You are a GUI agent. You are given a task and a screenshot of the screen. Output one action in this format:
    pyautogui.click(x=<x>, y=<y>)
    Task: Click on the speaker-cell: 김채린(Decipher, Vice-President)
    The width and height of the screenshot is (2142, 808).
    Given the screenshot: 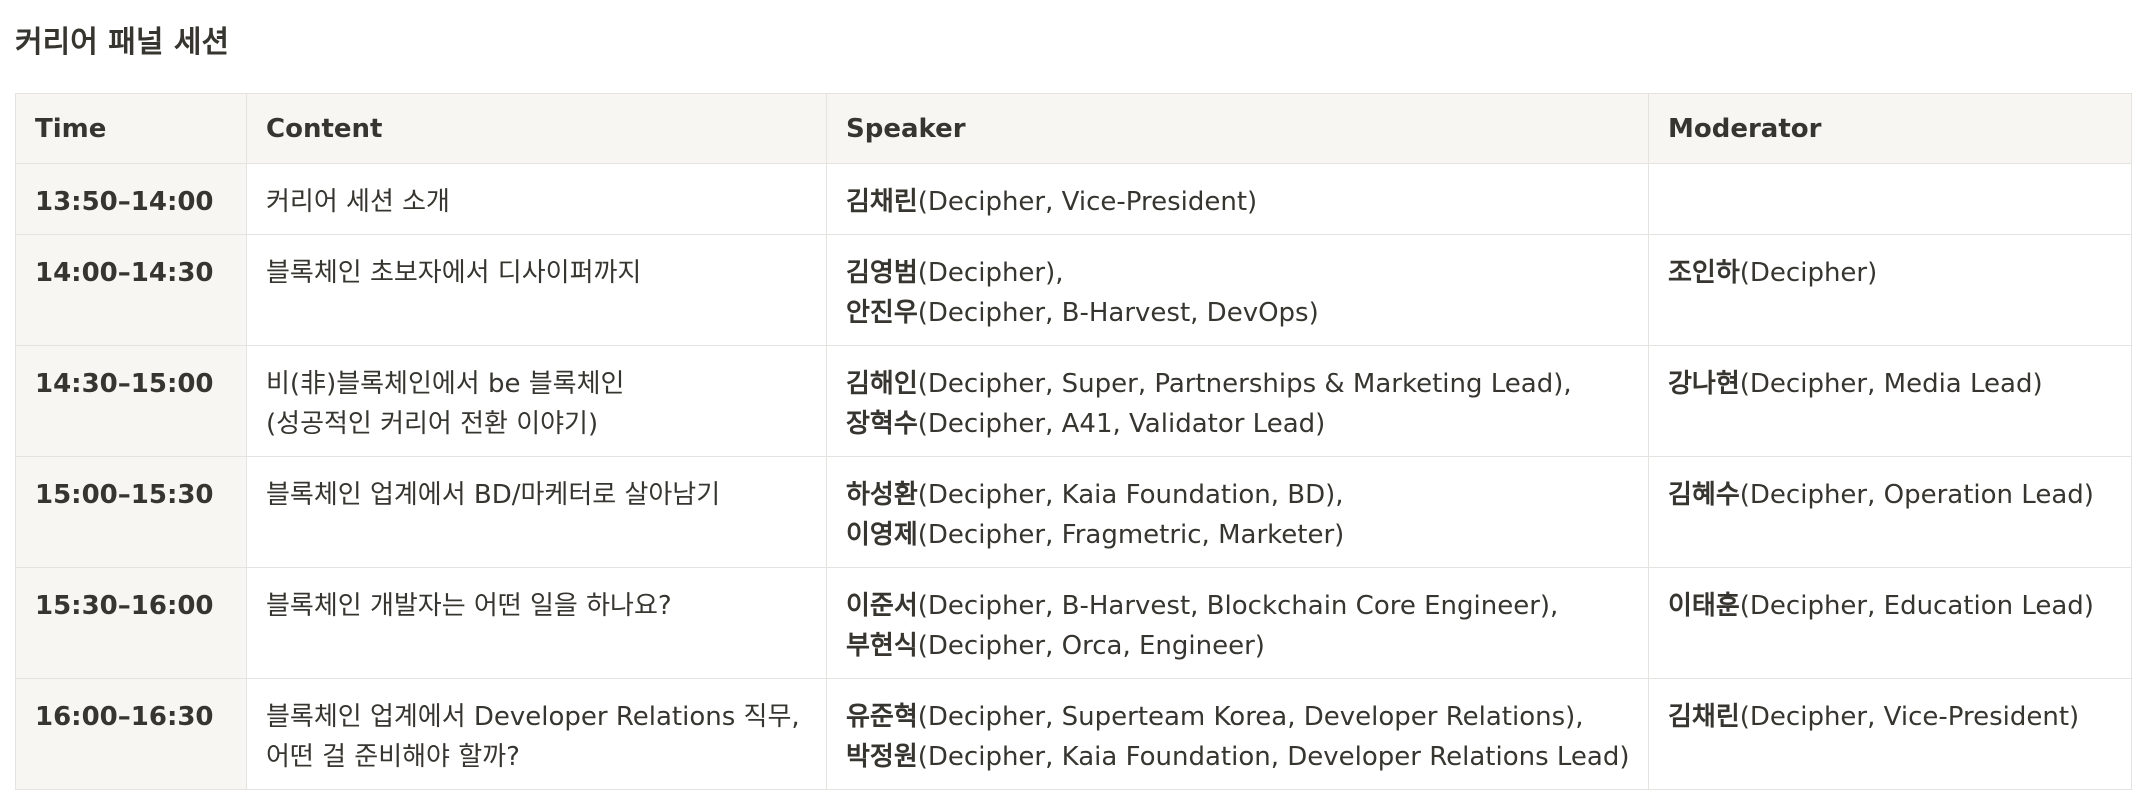 What is the action you would take?
    pyautogui.click(x=1237, y=199)
    